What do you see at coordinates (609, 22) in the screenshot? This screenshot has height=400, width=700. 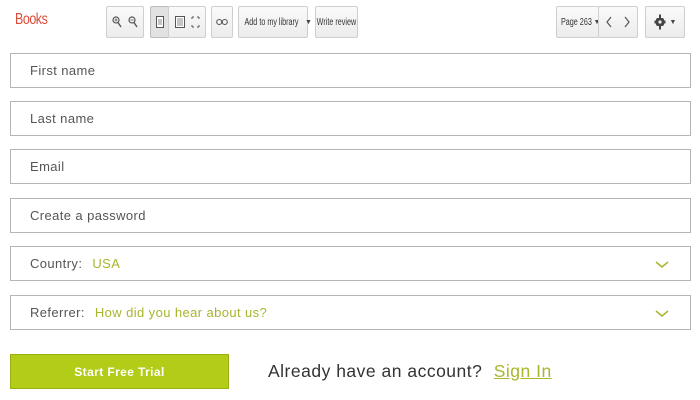 I see `prev-page-icon` at bounding box center [609, 22].